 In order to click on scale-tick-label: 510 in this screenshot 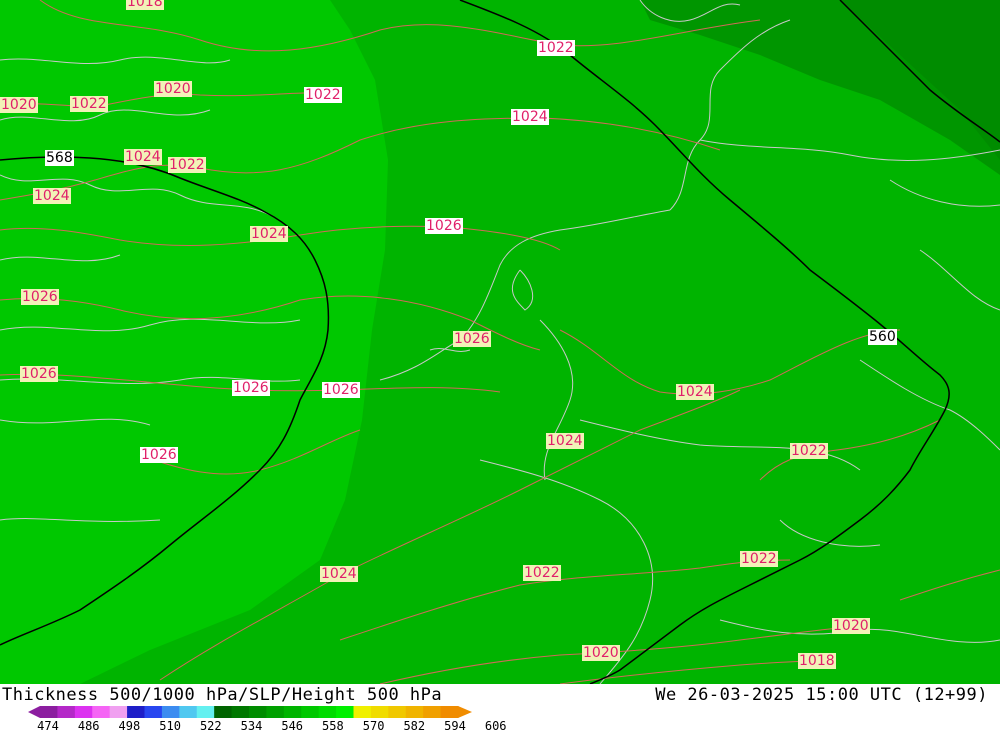, I will do `click(170, 726)`.